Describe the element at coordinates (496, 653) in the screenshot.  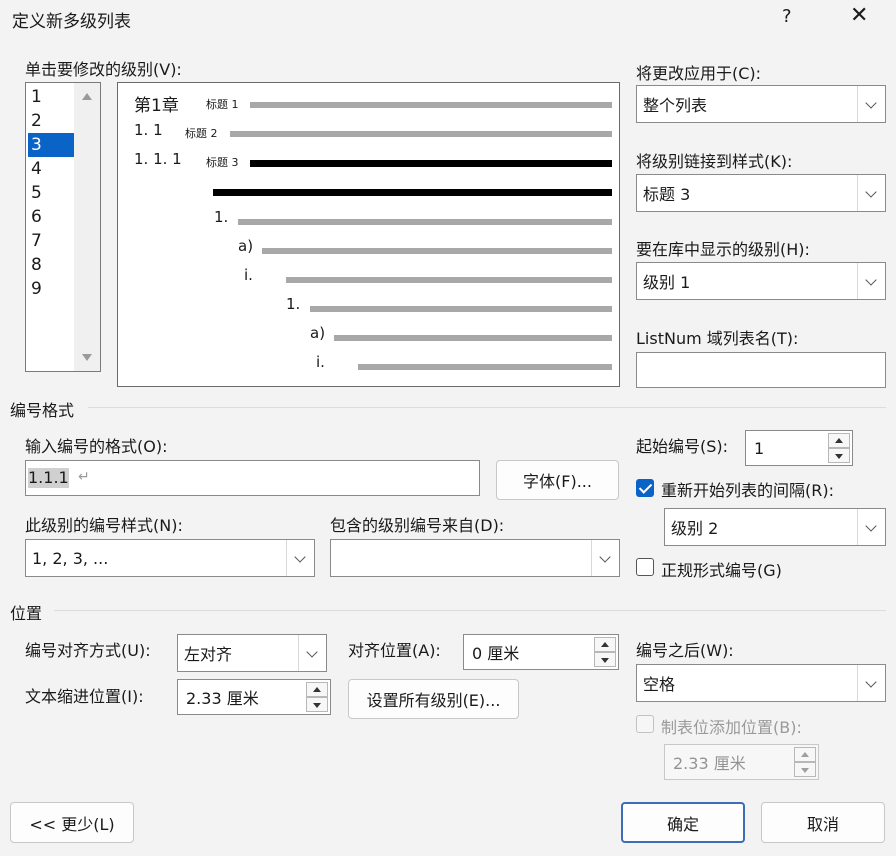
I see `align-at-value: 0 厘米` at that location.